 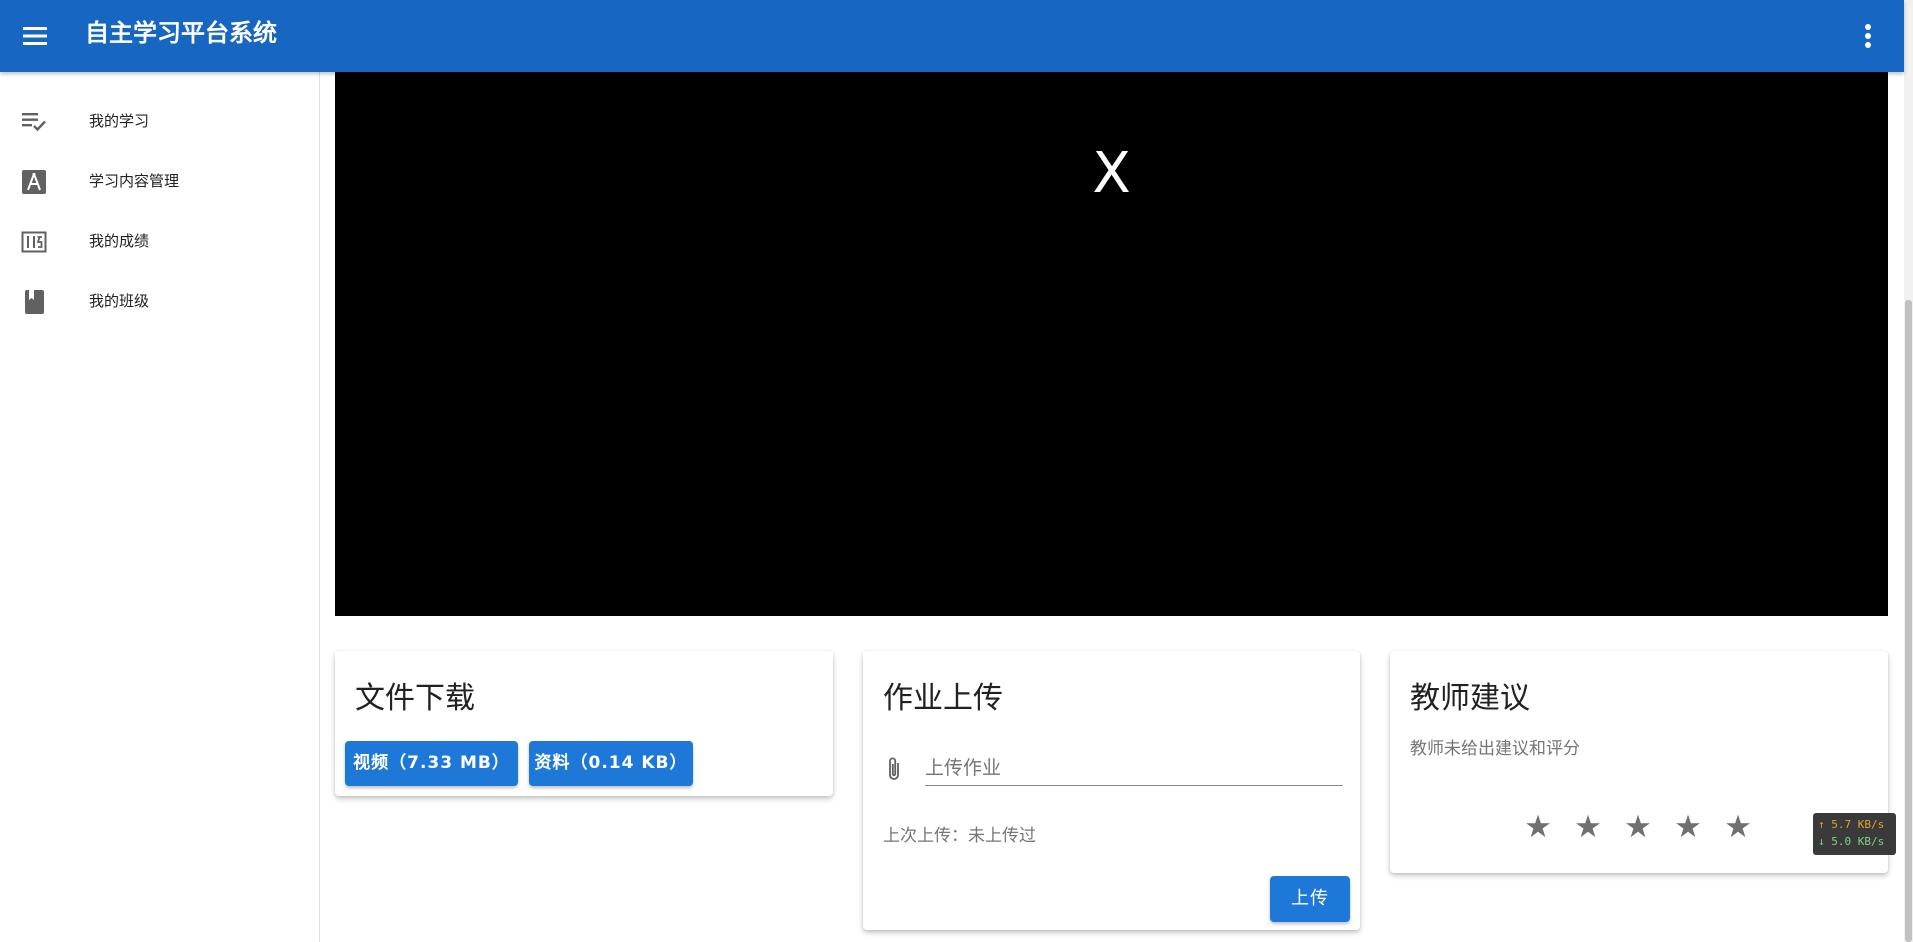 What do you see at coordinates (943, 698) in the screenshot?
I see `card-title: 作业上传` at bounding box center [943, 698].